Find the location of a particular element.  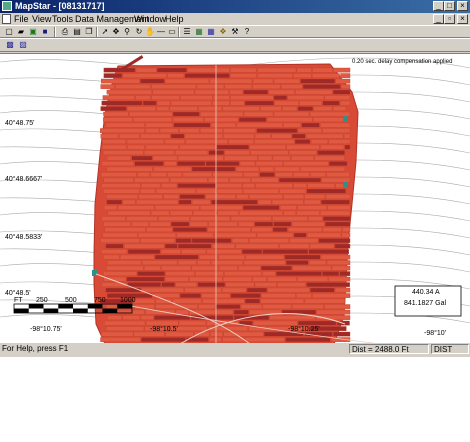

hand-icon: ✋ is located at coordinates (150, 32).